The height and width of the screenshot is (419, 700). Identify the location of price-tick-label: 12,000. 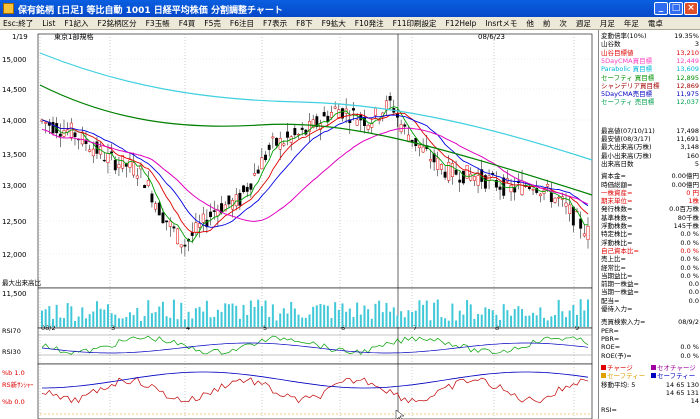
(14, 255).